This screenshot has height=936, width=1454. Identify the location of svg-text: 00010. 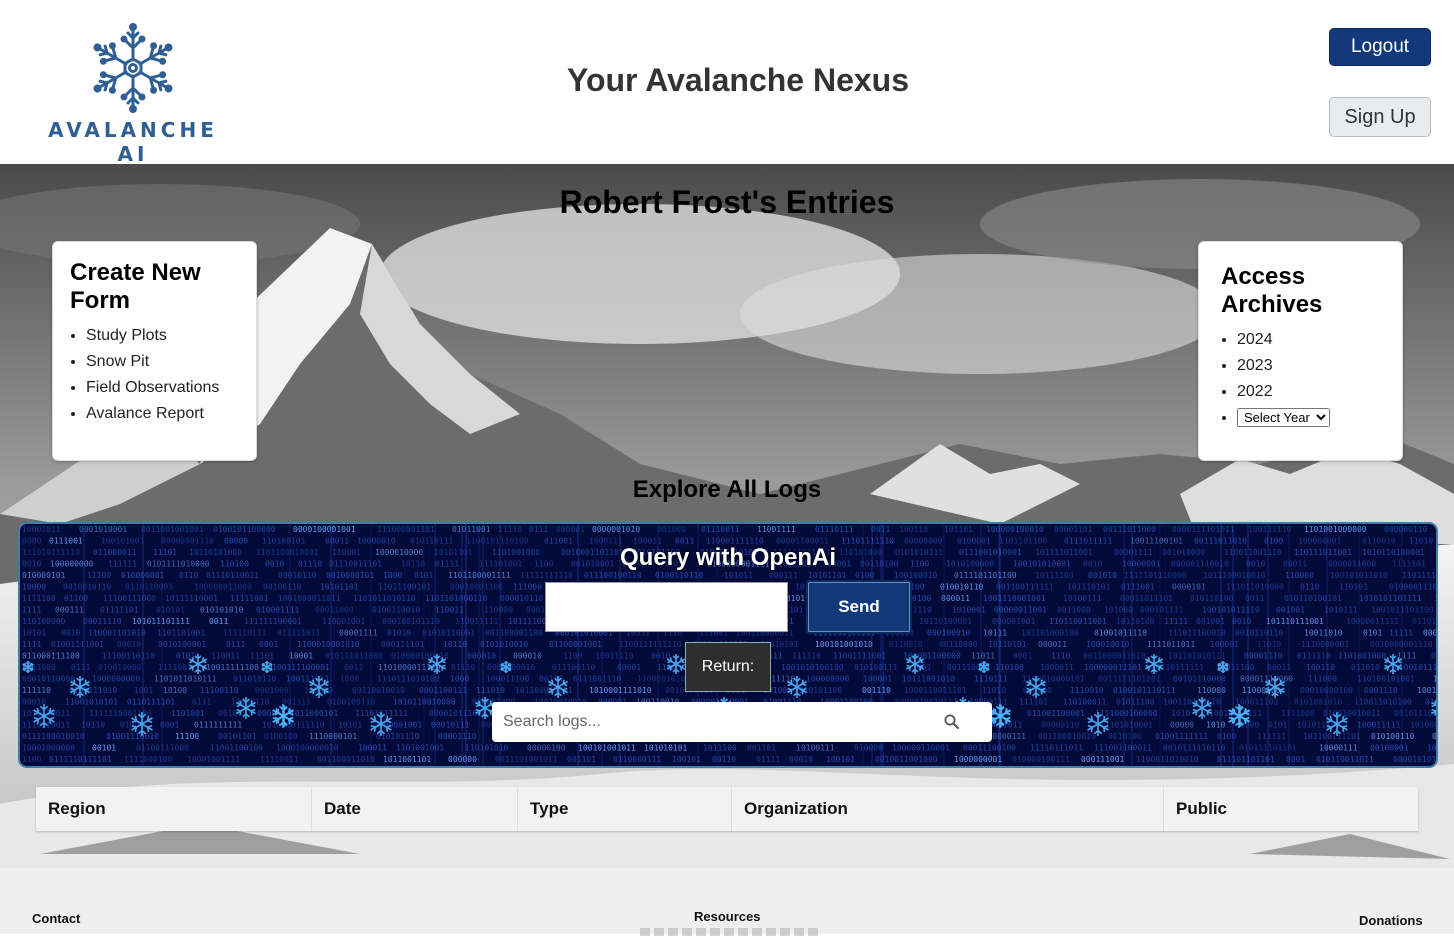
(34, 702).